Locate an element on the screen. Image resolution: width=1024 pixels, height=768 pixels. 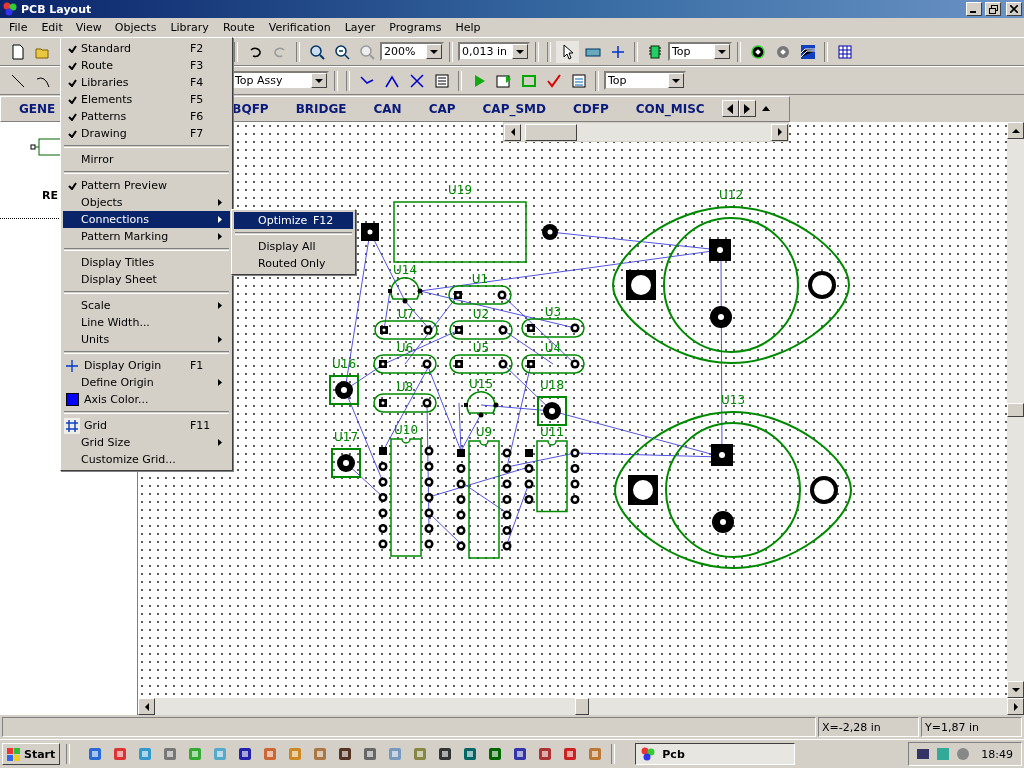
window-title: PCB Layout is located at coordinates (57, 9).